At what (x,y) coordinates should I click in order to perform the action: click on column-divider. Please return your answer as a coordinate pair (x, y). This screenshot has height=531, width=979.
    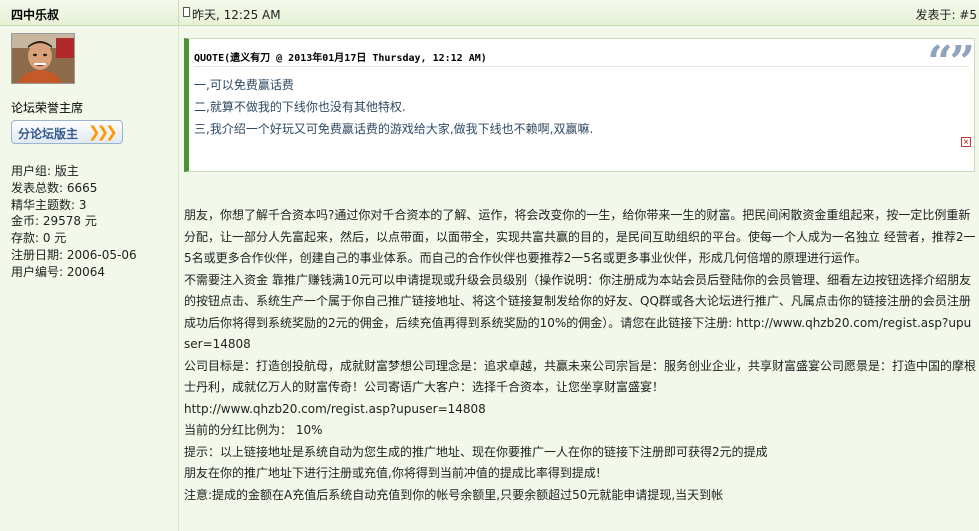
    Looking at the image, I should click on (178, 12).